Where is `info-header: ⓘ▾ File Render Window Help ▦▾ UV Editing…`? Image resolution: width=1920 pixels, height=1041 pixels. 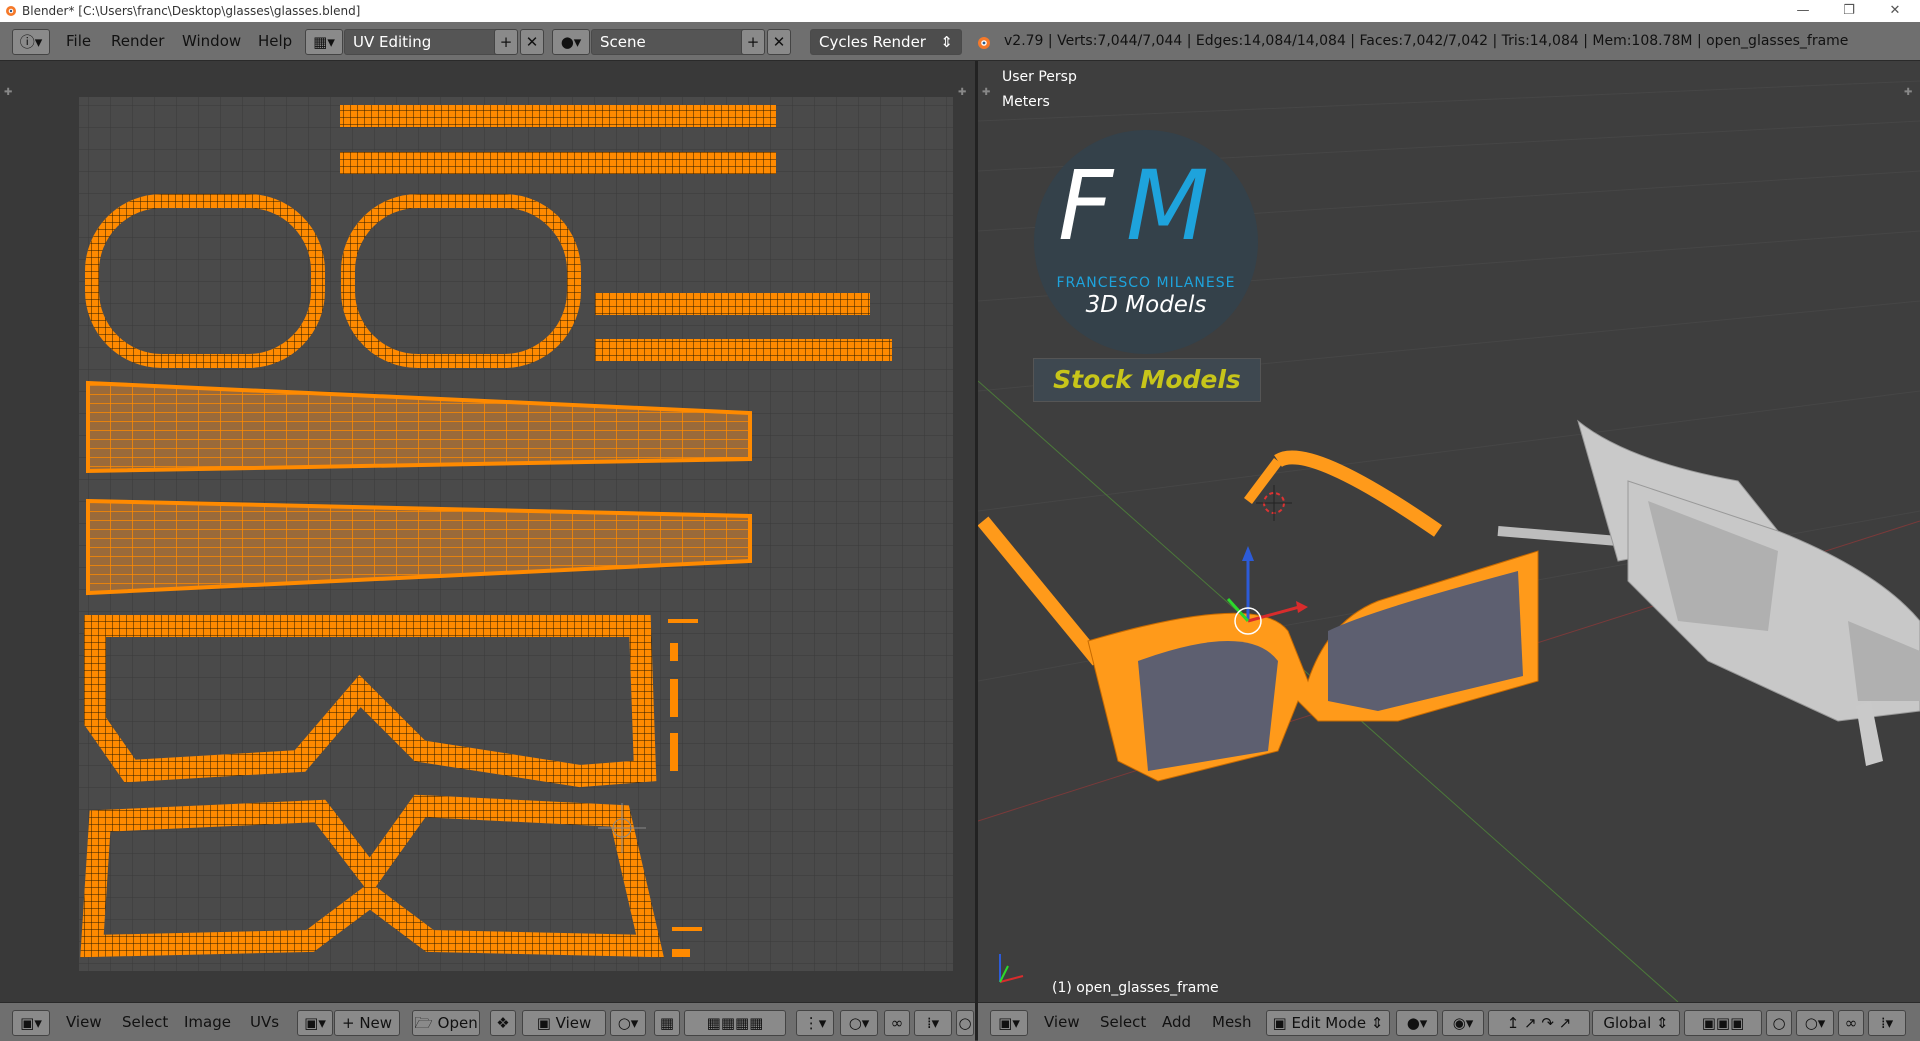 info-header: ⓘ▾ File Render Window Help ▦▾ UV Editing… is located at coordinates (960, 41).